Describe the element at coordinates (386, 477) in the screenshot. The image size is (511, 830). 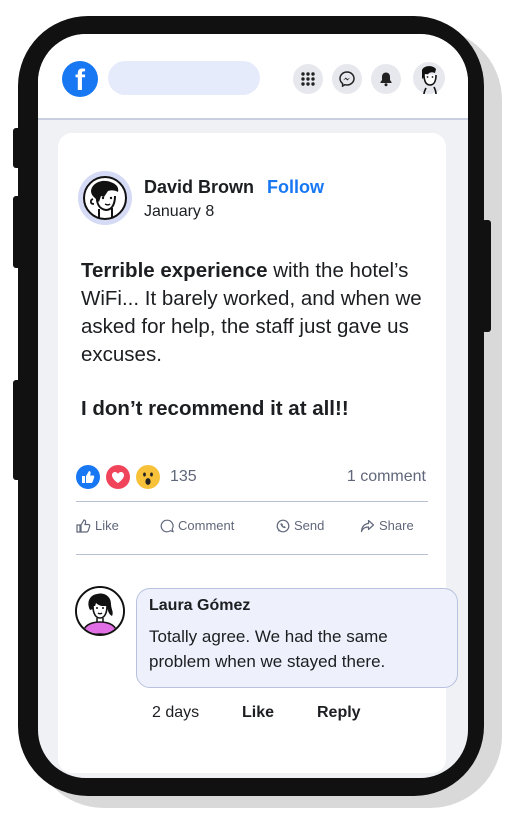
I see `comment-count-link: 1 comment` at that location.